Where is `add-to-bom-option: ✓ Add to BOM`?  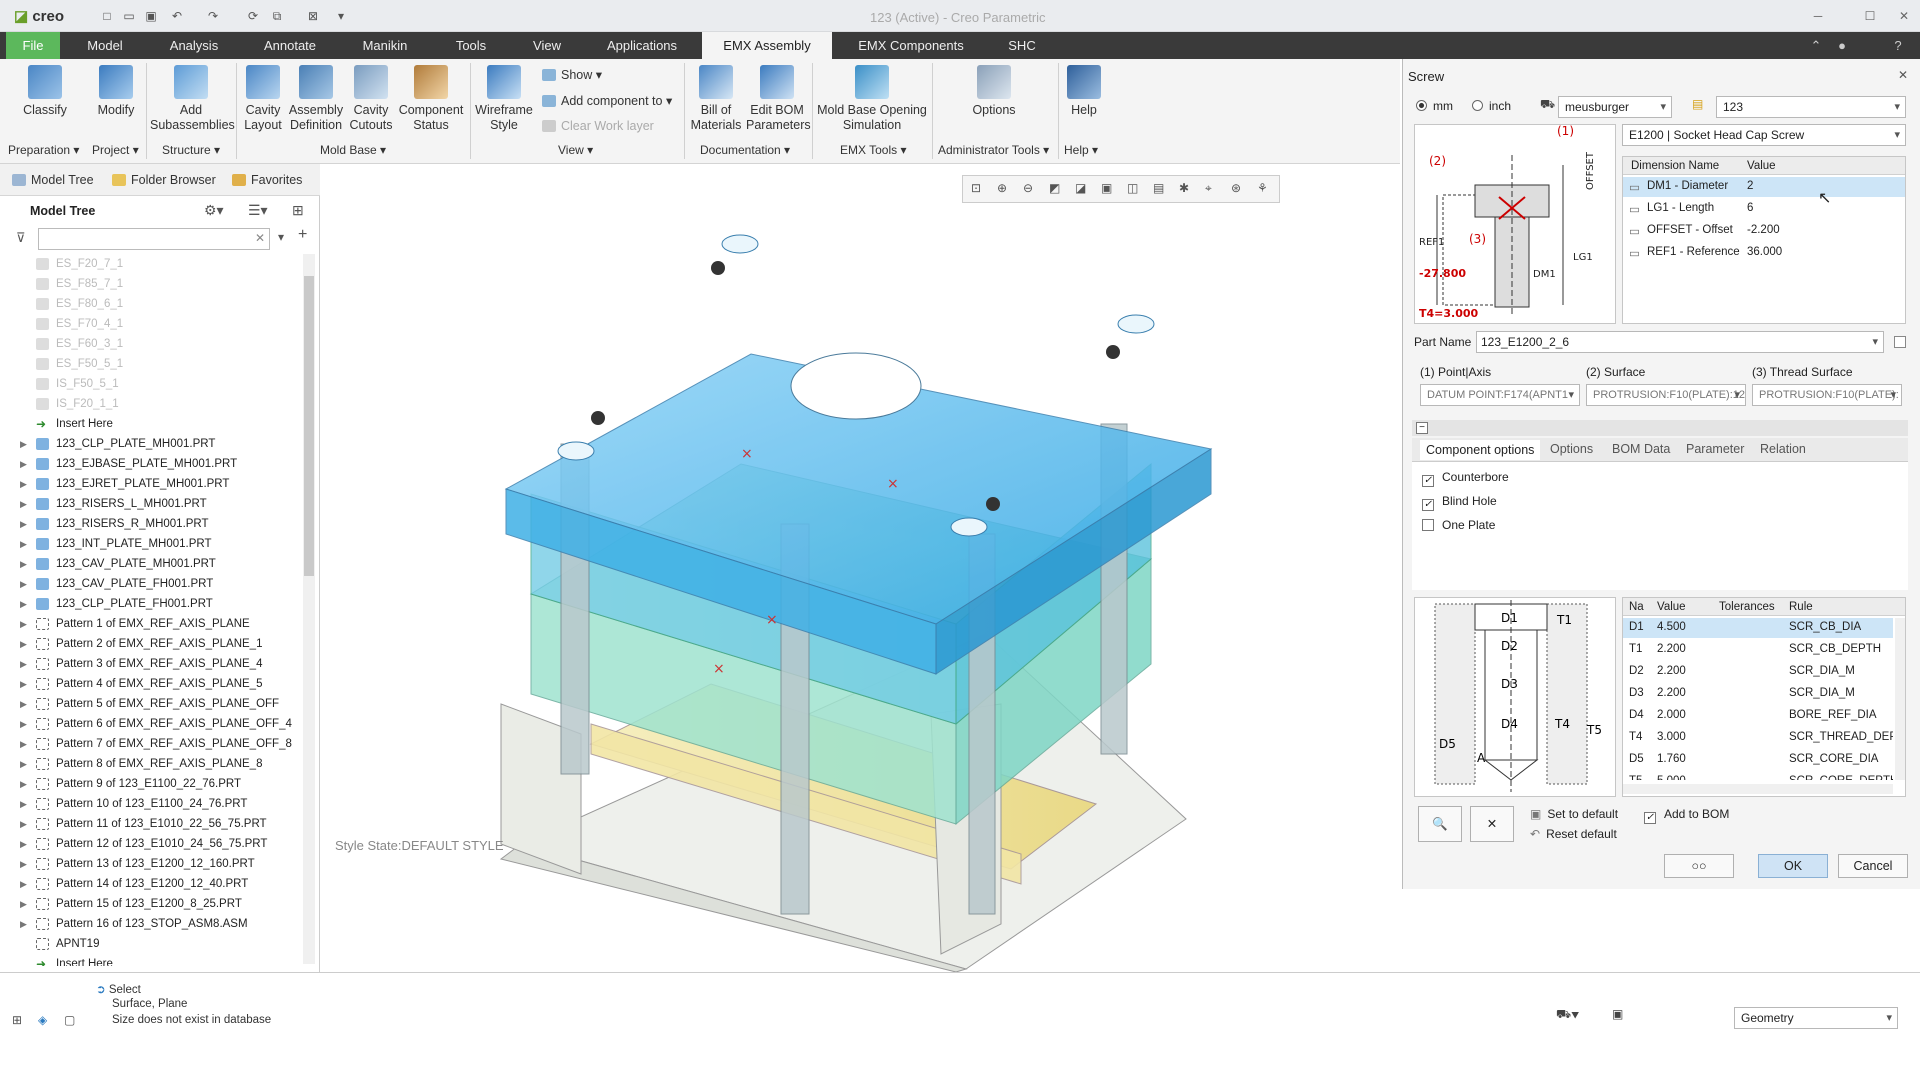
add-to-bom-option: ✓ Add to BOM is located at coordinates (1686, 815).